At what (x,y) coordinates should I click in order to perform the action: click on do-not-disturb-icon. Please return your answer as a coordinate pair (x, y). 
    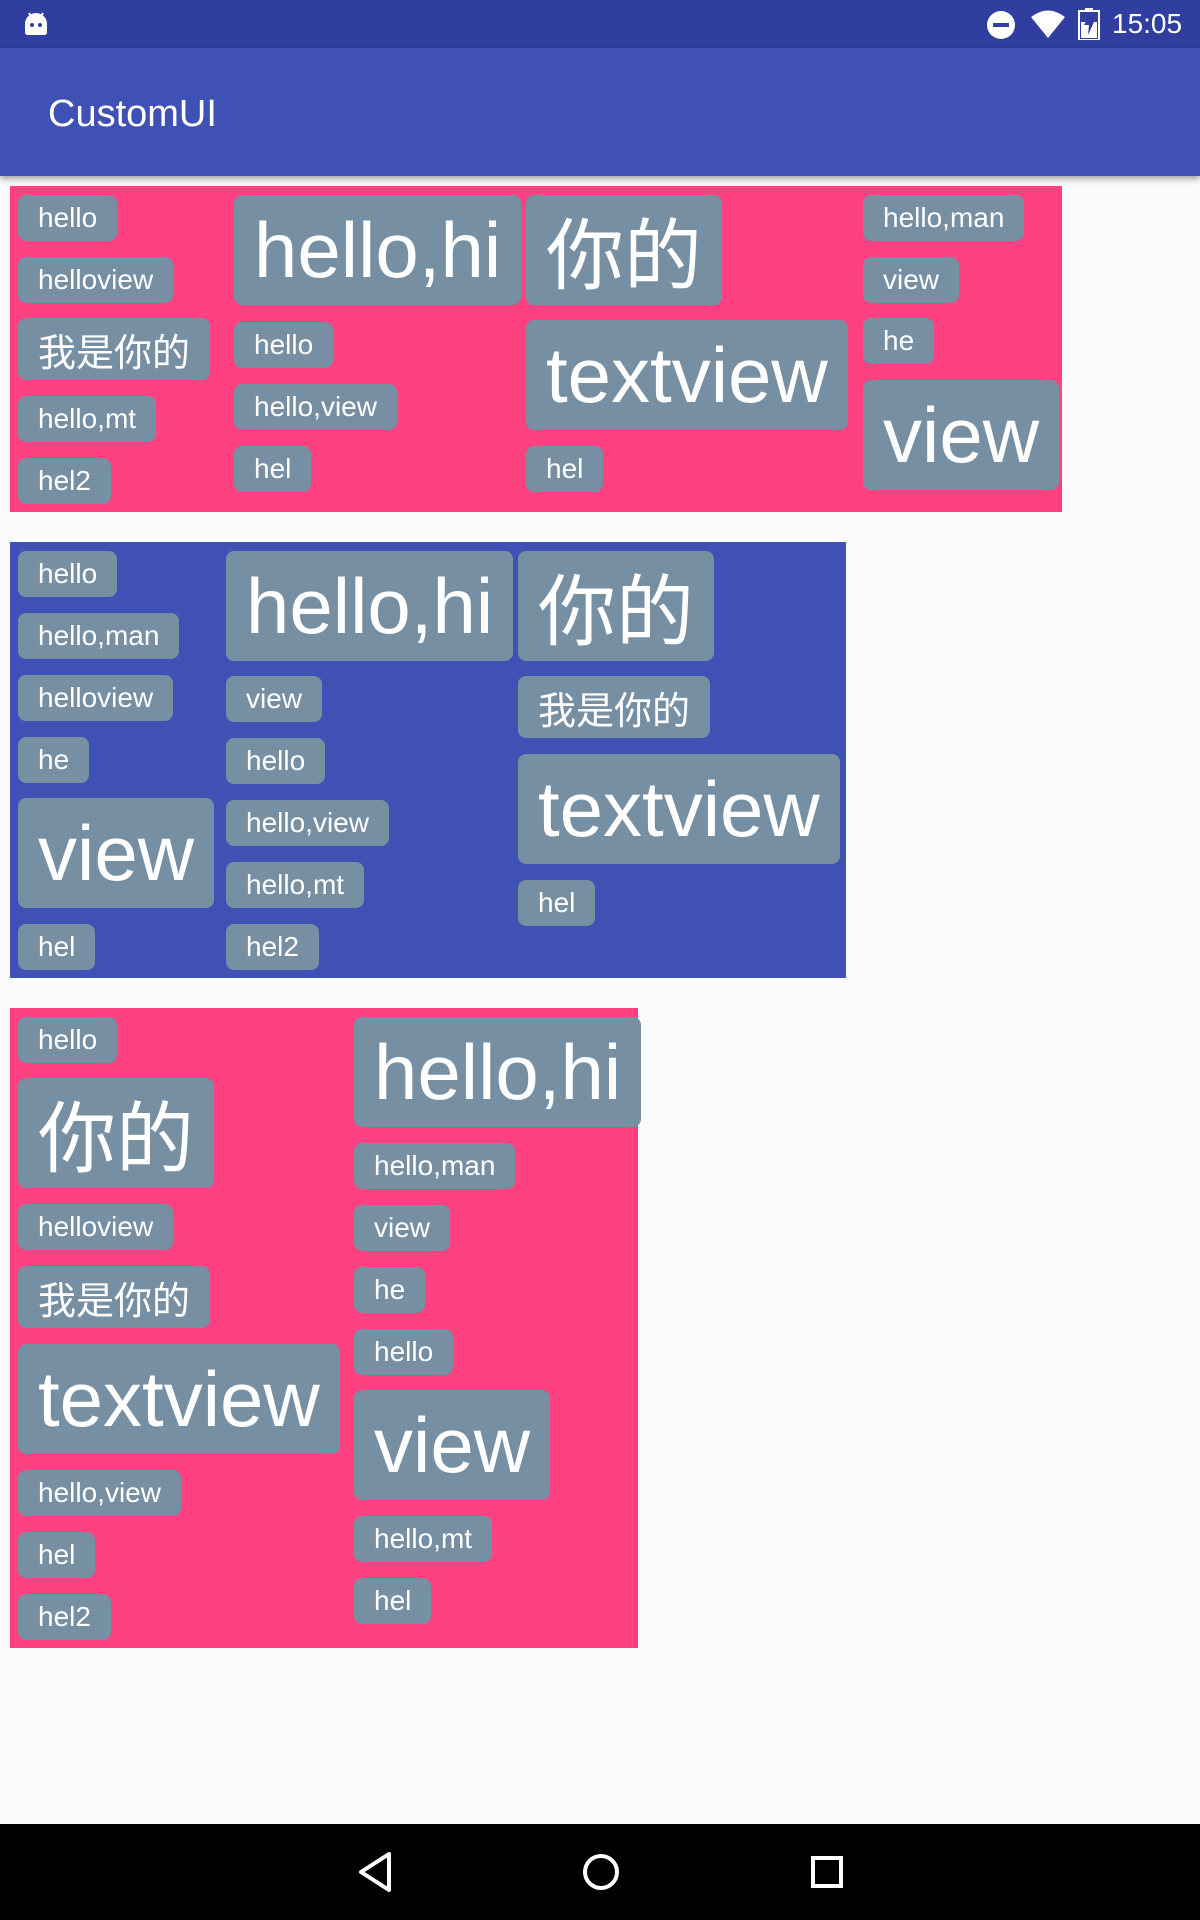
    Looking at the image, I should click on (1001, 25).